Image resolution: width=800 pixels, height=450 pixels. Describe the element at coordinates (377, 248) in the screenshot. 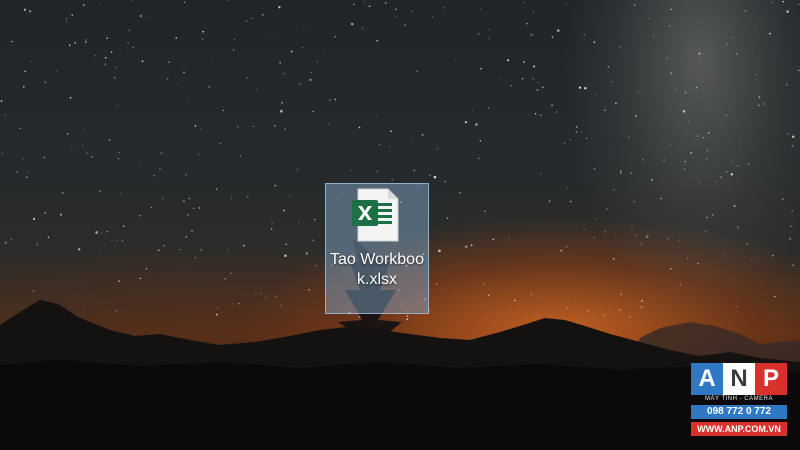

I see `excel-file-desktop-icon: Tao Workbook.xlsx` at that location.